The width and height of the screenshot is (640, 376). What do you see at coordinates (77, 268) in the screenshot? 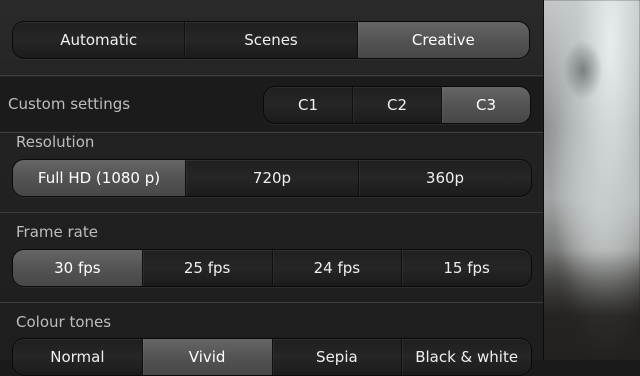
I see `frame-rate-30fps-button: 30 fps` at bounding box center [77, 268].